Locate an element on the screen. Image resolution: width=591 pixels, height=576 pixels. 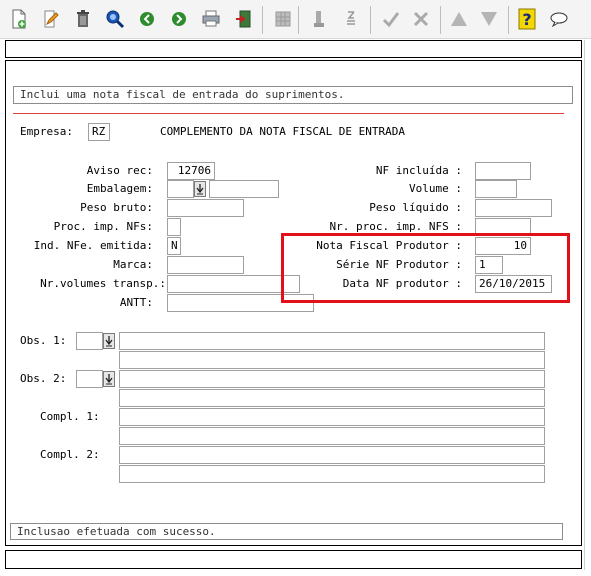
aviso-rec-field: 12706 is located at coordinates (191, 171).